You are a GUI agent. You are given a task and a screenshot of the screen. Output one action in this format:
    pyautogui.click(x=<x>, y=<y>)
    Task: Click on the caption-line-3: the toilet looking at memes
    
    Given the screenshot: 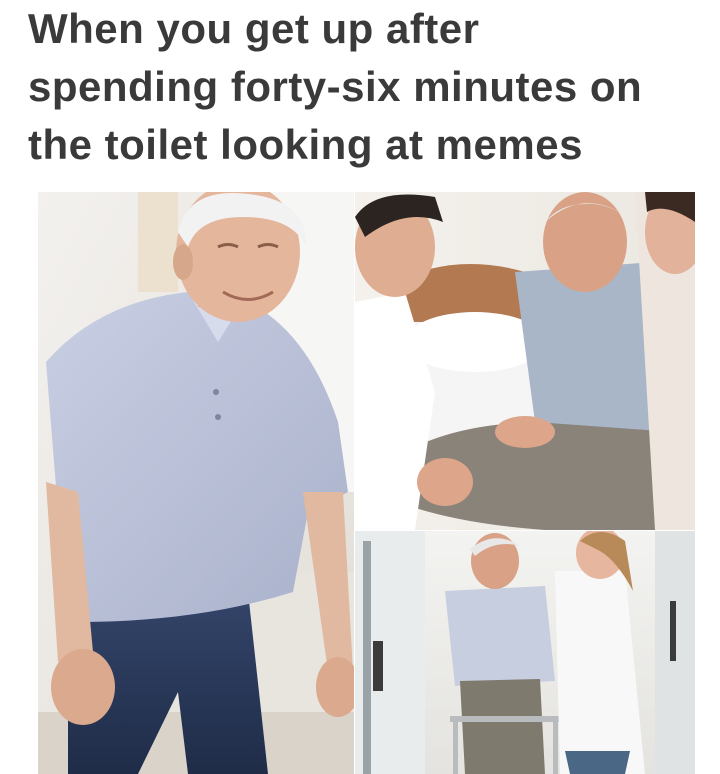 What is the action you would take?
    pyautogui.click(x=305, y=144)
    